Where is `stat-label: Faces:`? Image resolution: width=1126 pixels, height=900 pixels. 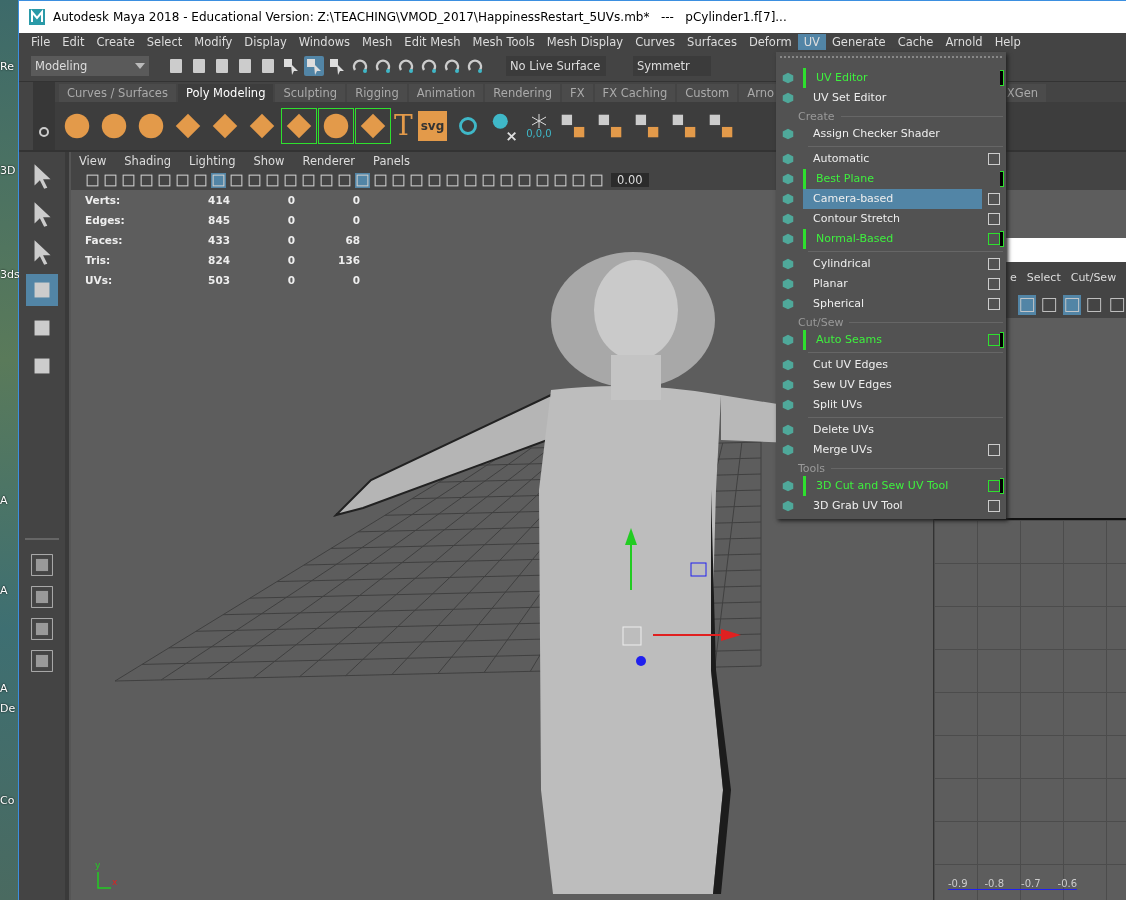
stat-label: Faces: is located at coordinates (104, 240).